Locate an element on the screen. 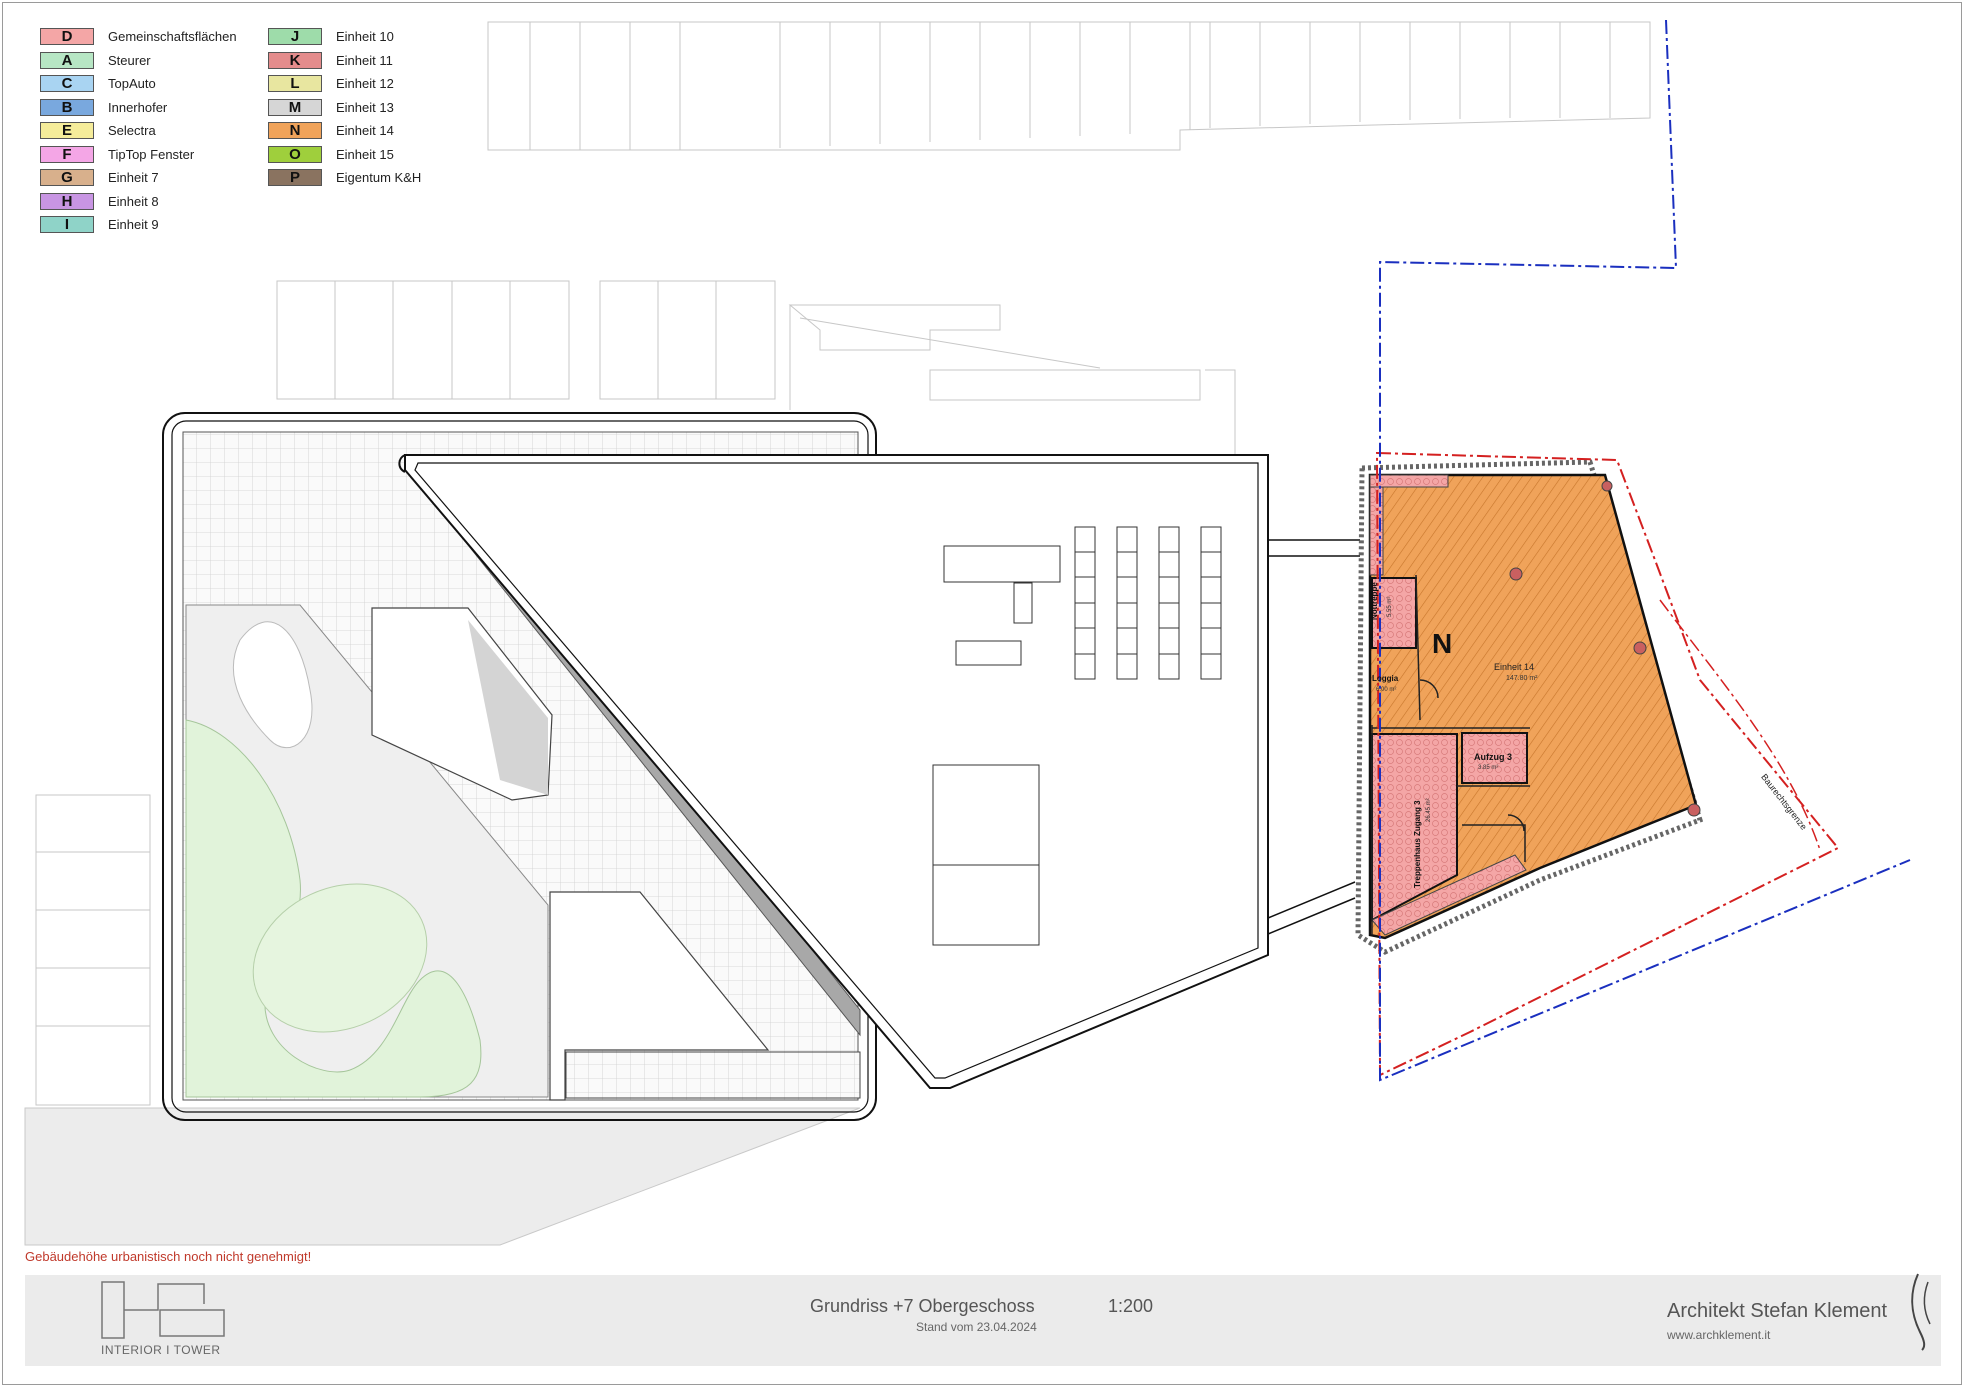  drawing-scale: 1:200 is located at coordinates (1131, 1306).